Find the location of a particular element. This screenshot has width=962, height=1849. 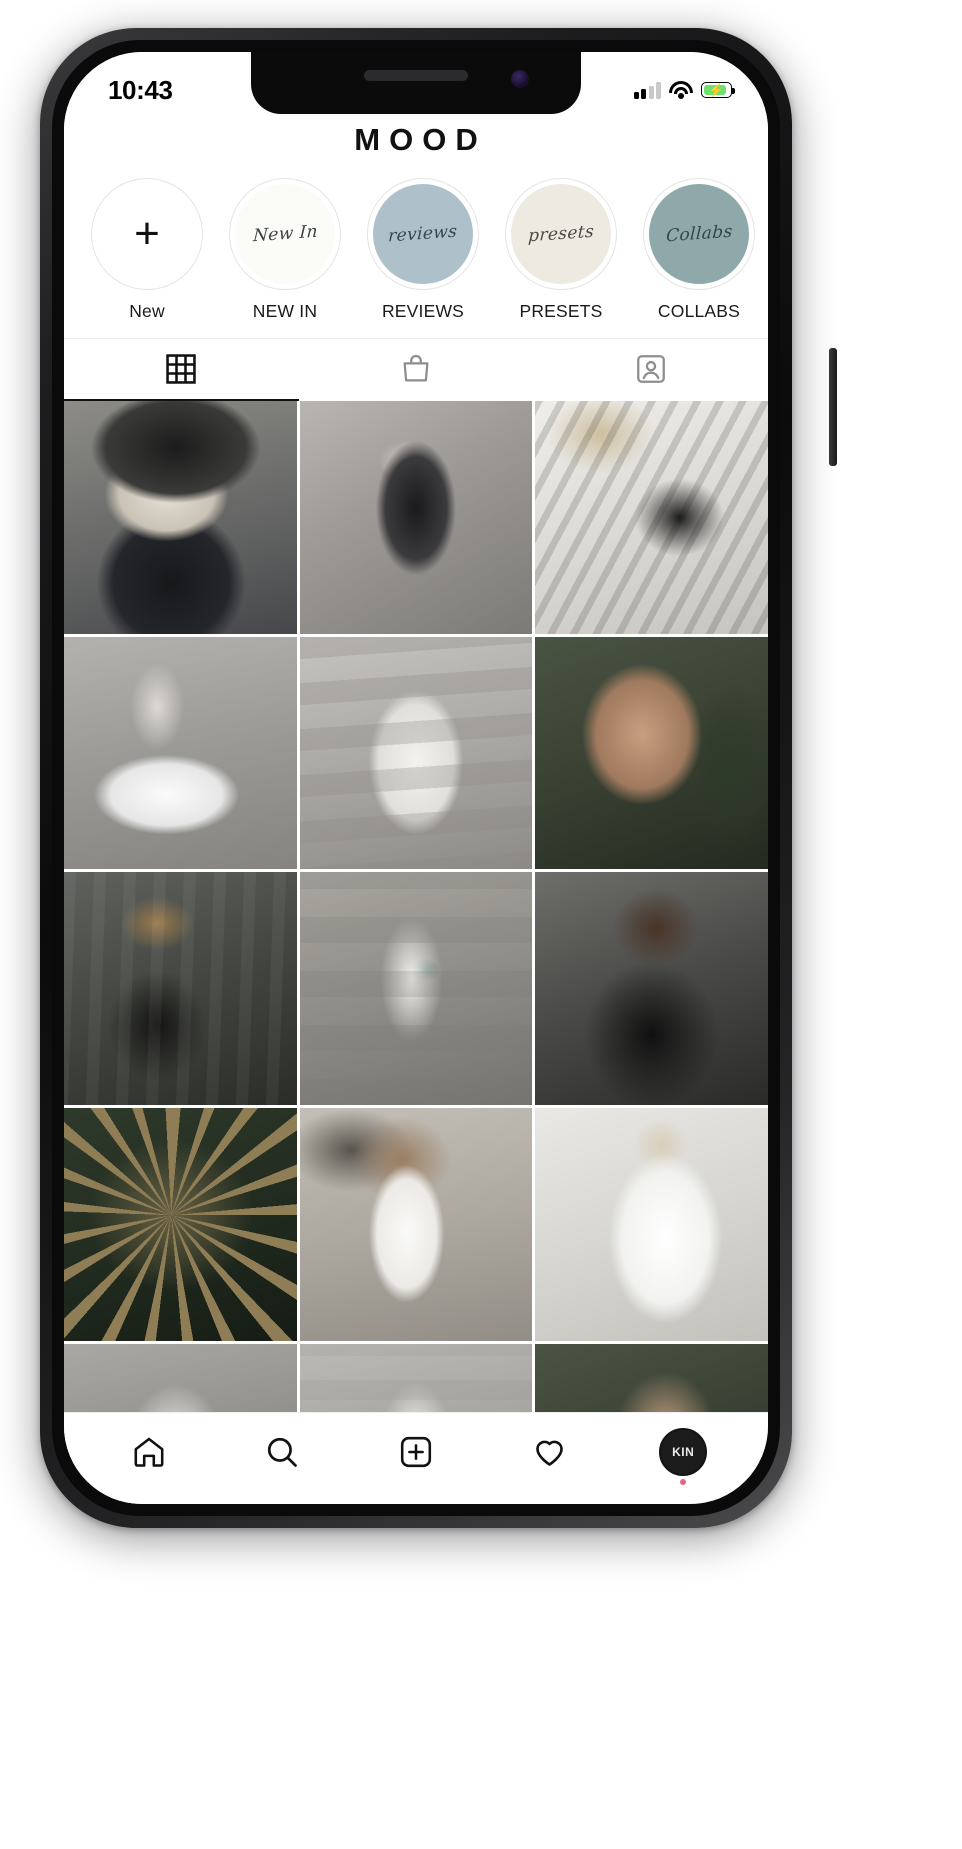

highlight-ring: New In is located at coordinates (285, 234).